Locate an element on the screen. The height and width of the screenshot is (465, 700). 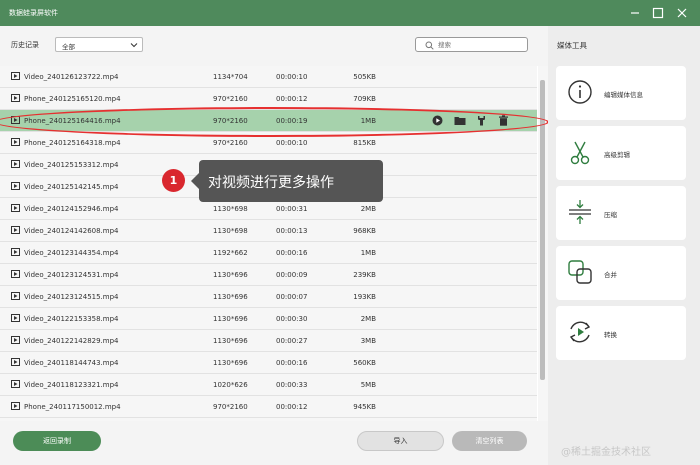
file-name: Video_240122153358.mp4 is located at coordinates (71, 319).